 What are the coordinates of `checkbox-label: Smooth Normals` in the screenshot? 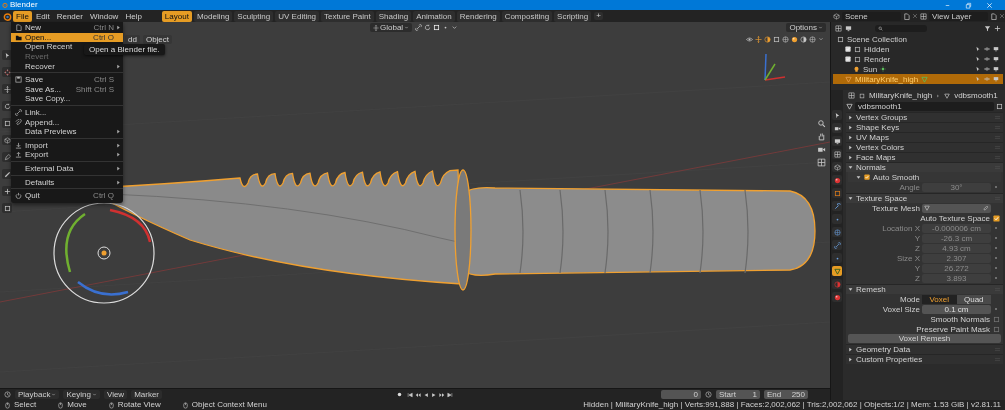 It's located at (960, 319).